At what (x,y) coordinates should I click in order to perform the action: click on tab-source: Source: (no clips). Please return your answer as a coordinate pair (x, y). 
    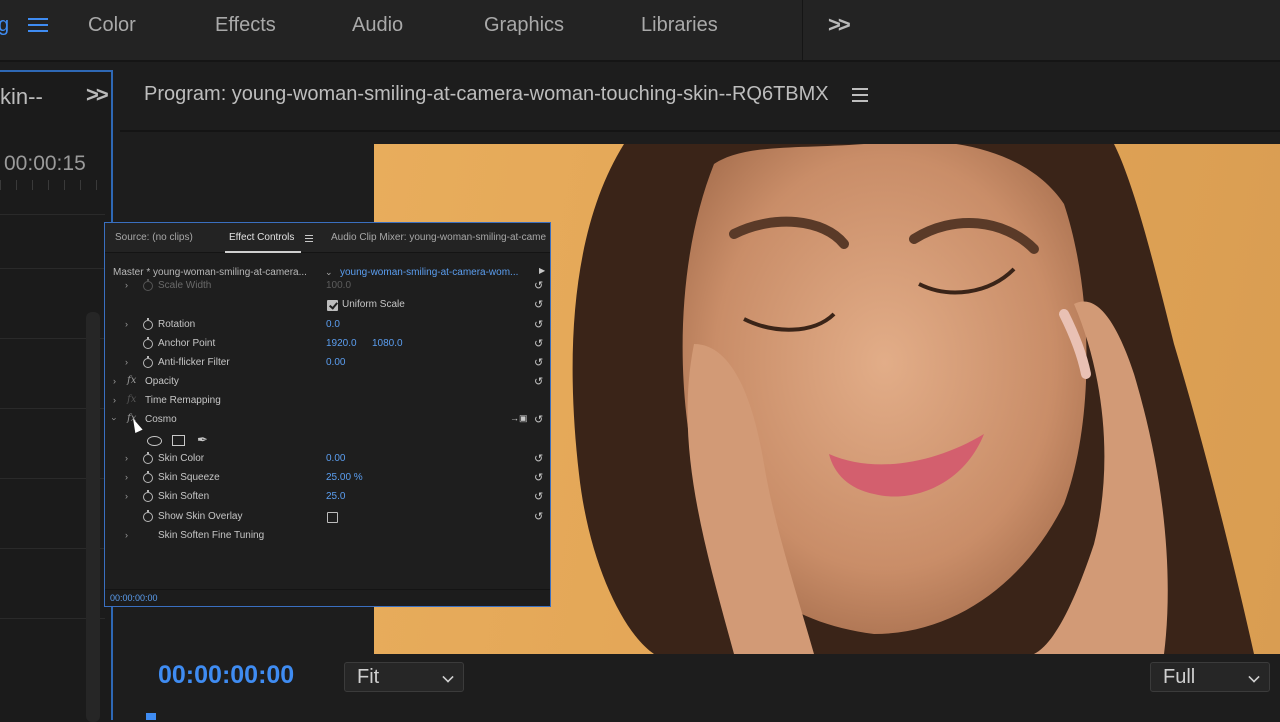
    Looking at the image, I should click on (154, 237).